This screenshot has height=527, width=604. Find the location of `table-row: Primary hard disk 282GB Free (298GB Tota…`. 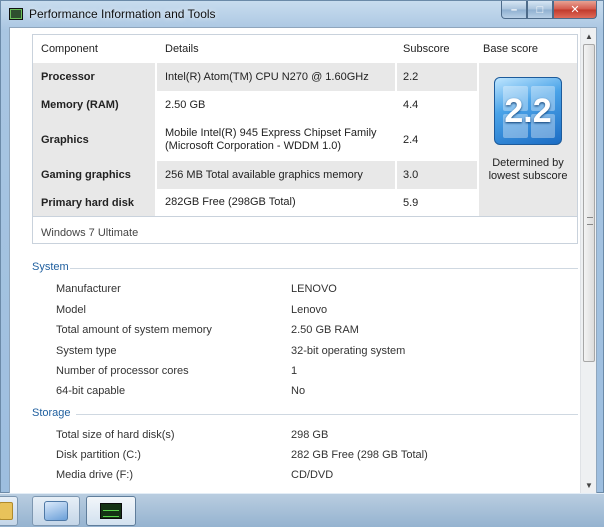

table-row: Primary hard disk 282GB Free (298GB Tota… is located at coordinates (255, 202).